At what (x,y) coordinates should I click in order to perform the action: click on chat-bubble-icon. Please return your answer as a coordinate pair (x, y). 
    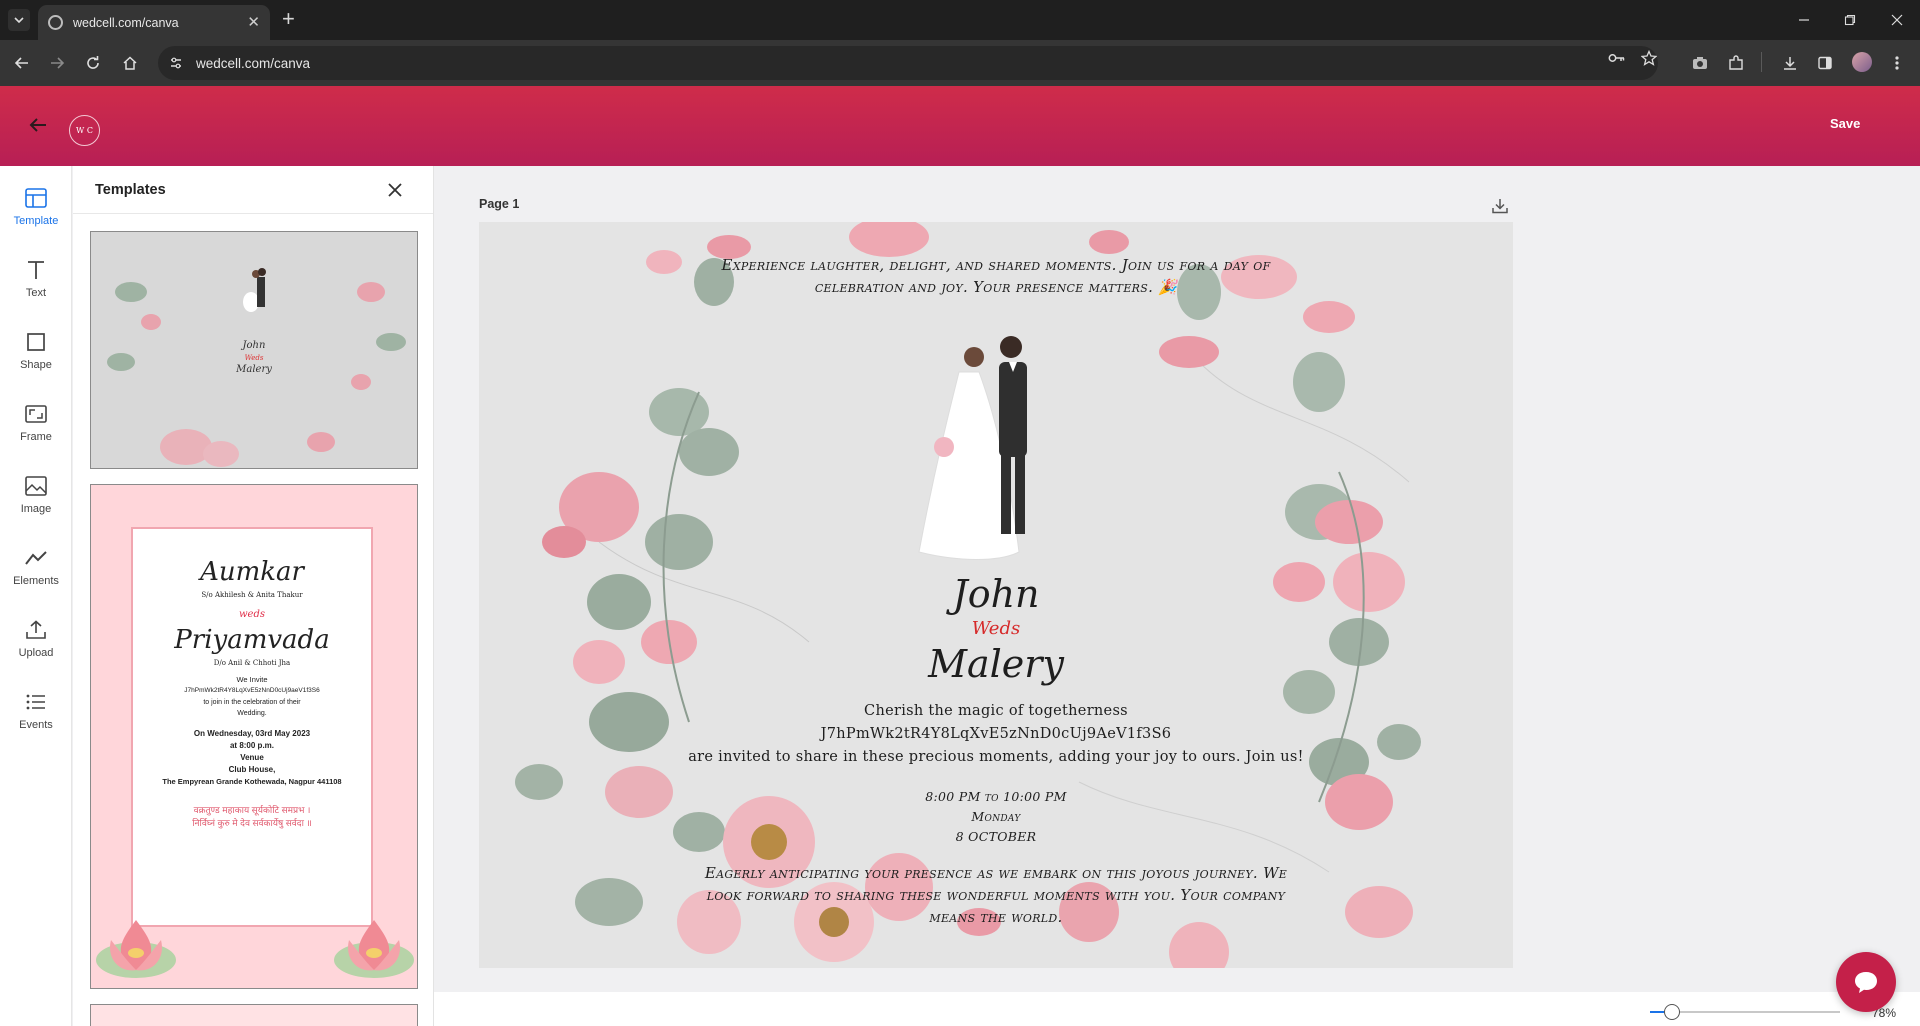
    Looking at the image, I should click on (1866, 982).